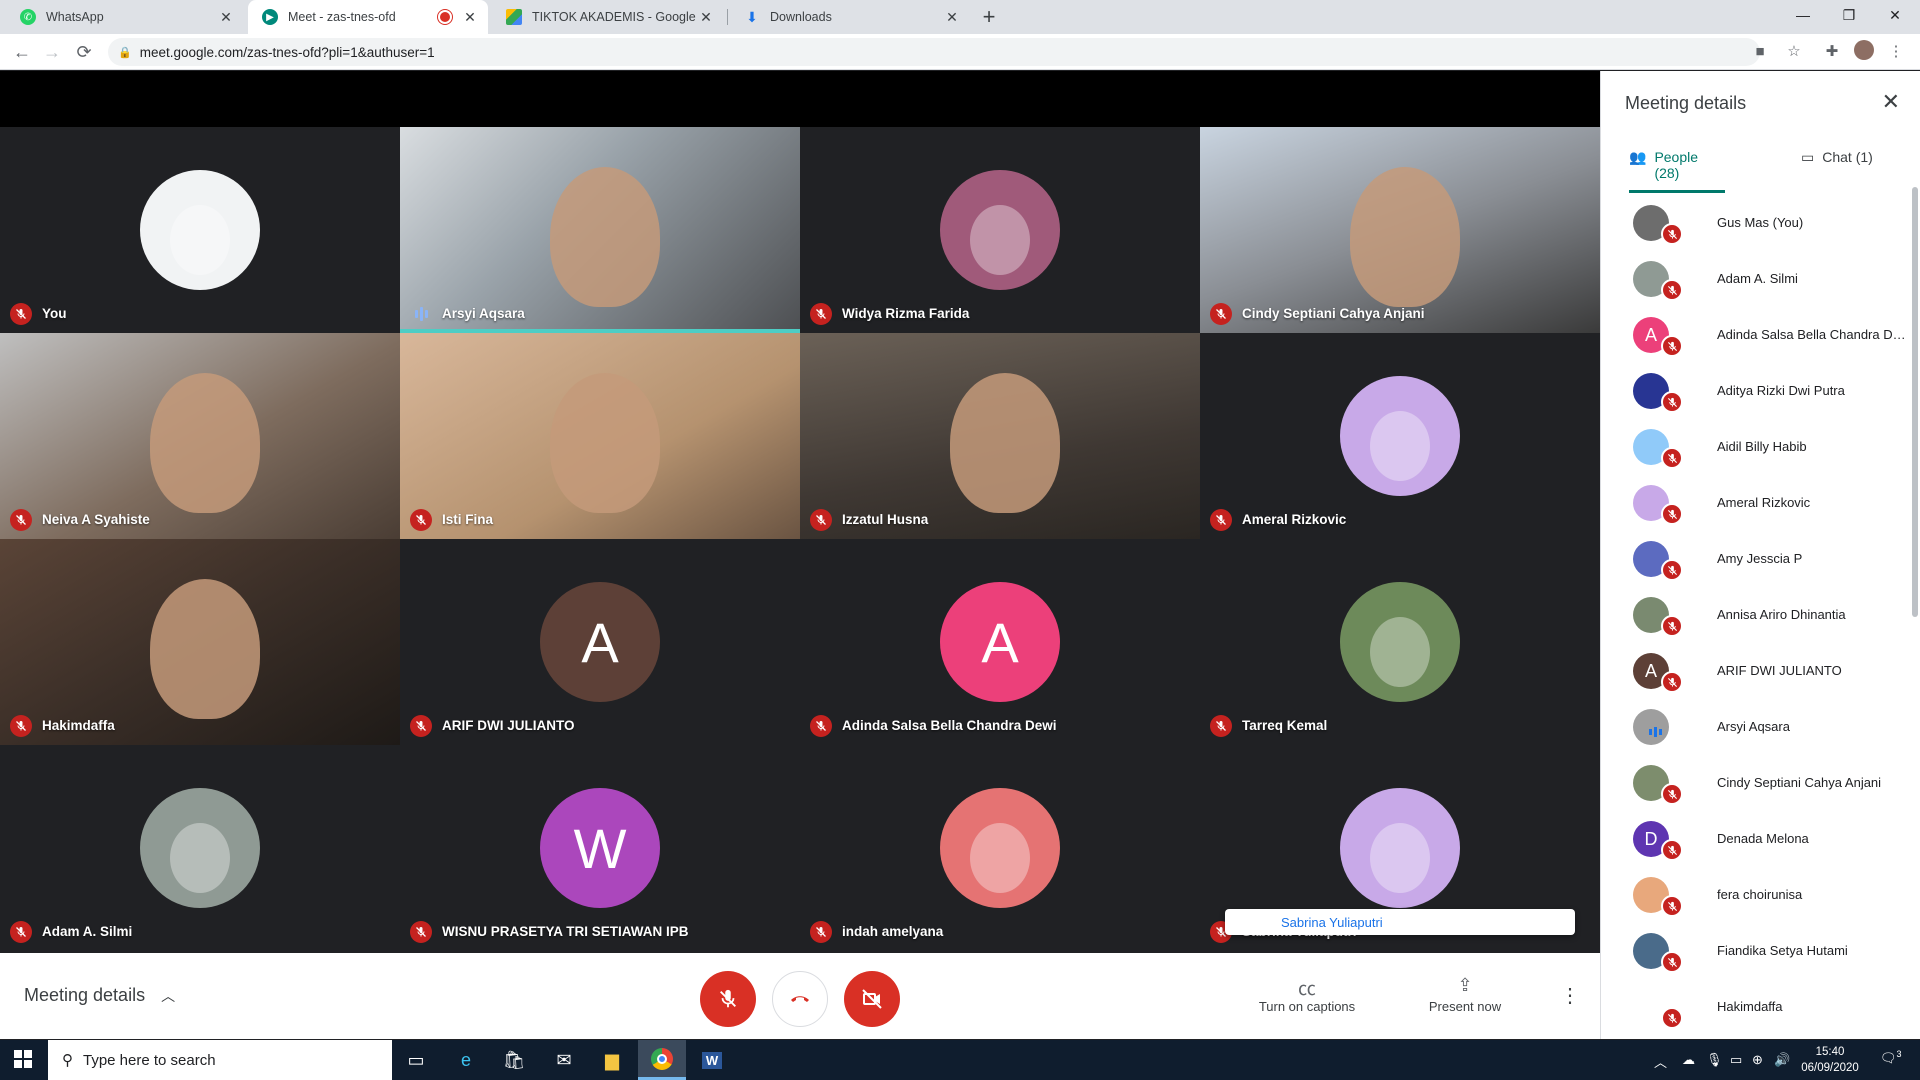  Describe the element at coordinates (1400, 436) in the screenshot. I see `participant-tile: Ameral Rizkovic` at that location.